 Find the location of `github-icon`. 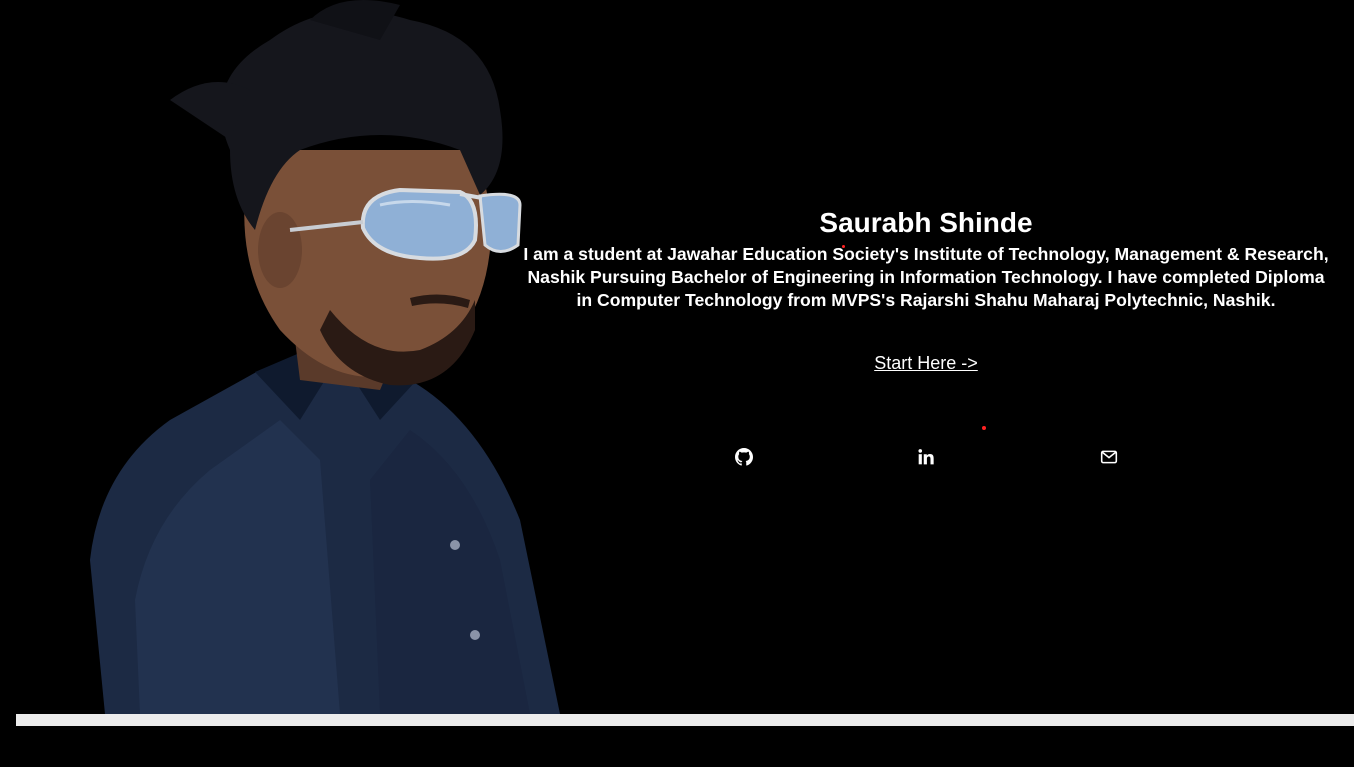

github-icon is located at coordinates (744, 457).